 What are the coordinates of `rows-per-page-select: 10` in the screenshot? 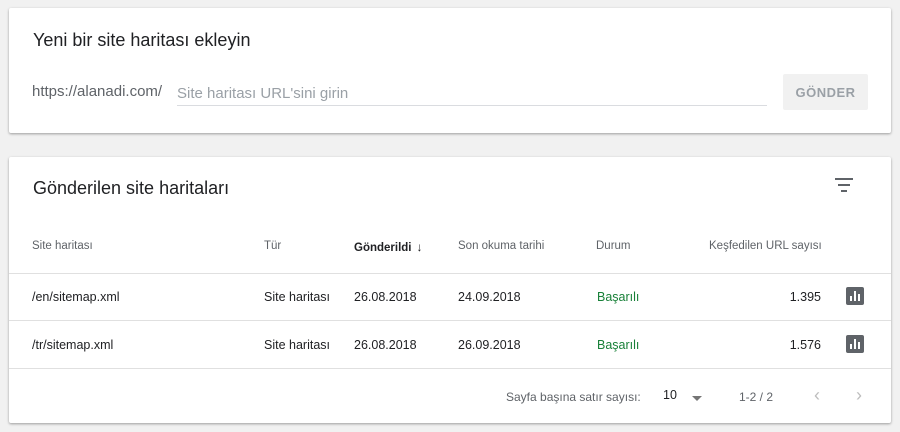 It's located at (670, 395).